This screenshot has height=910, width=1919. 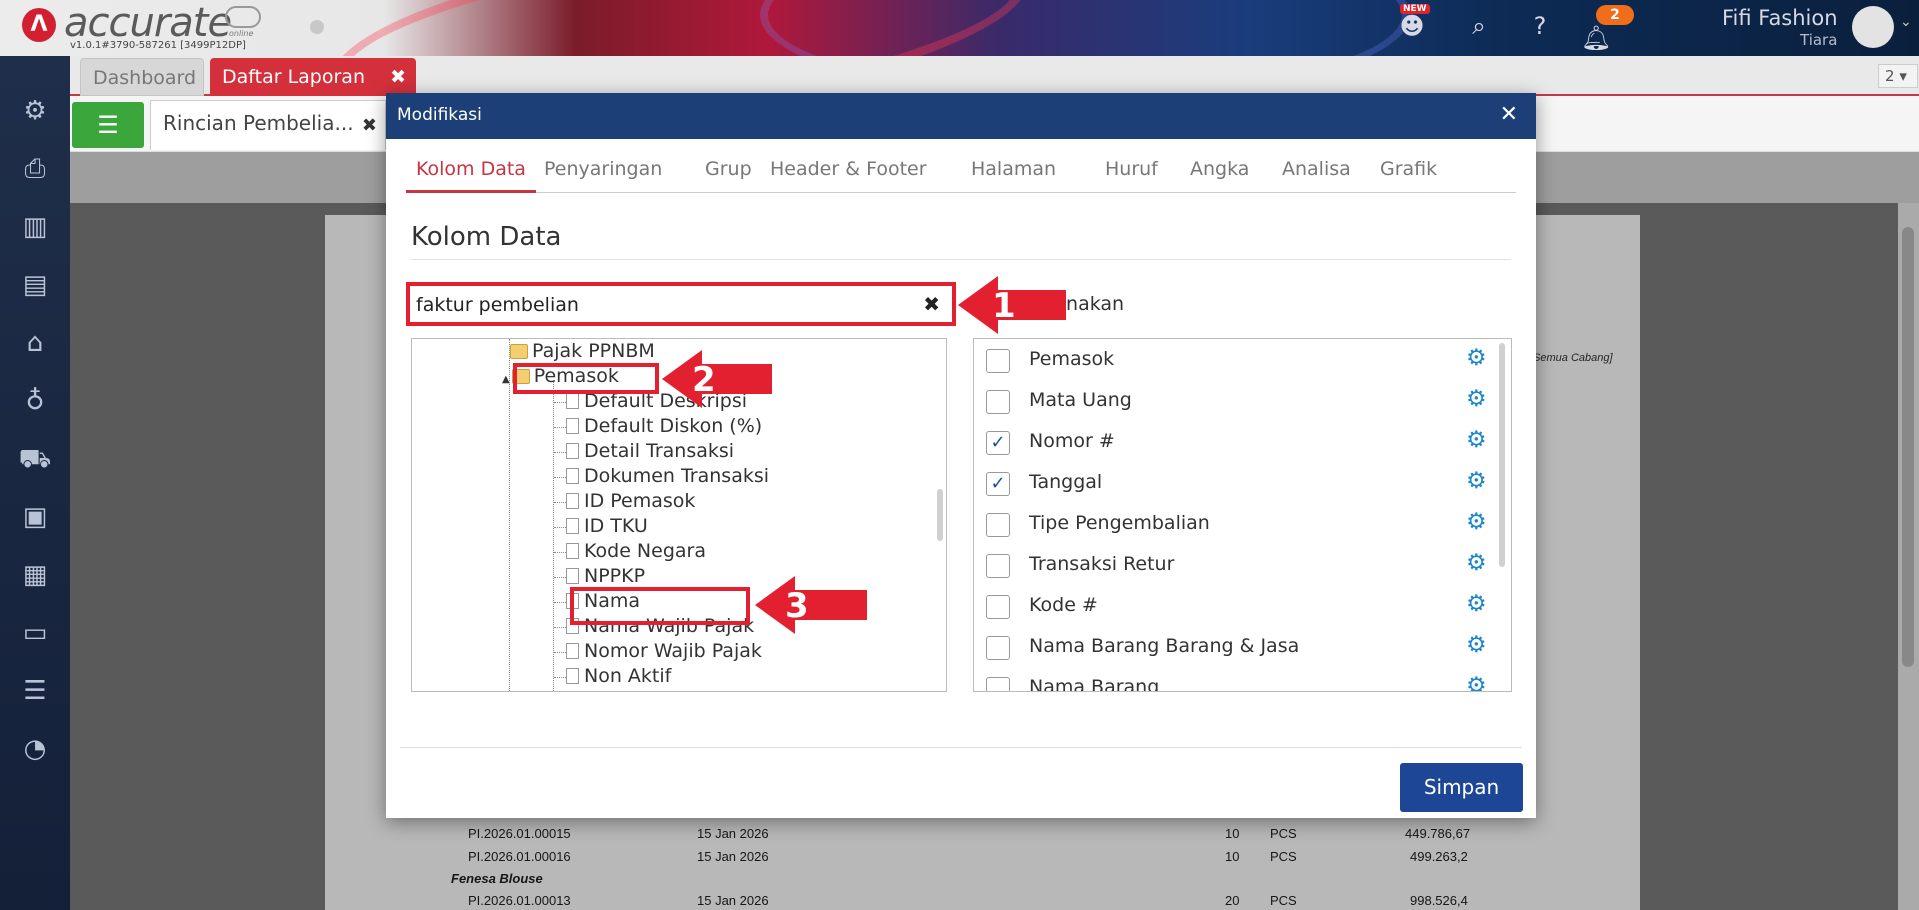 What do you see at coordinates (35, 749) in the screenshot?
I see `report-icon: ◔` at bounding box center [35, 749].